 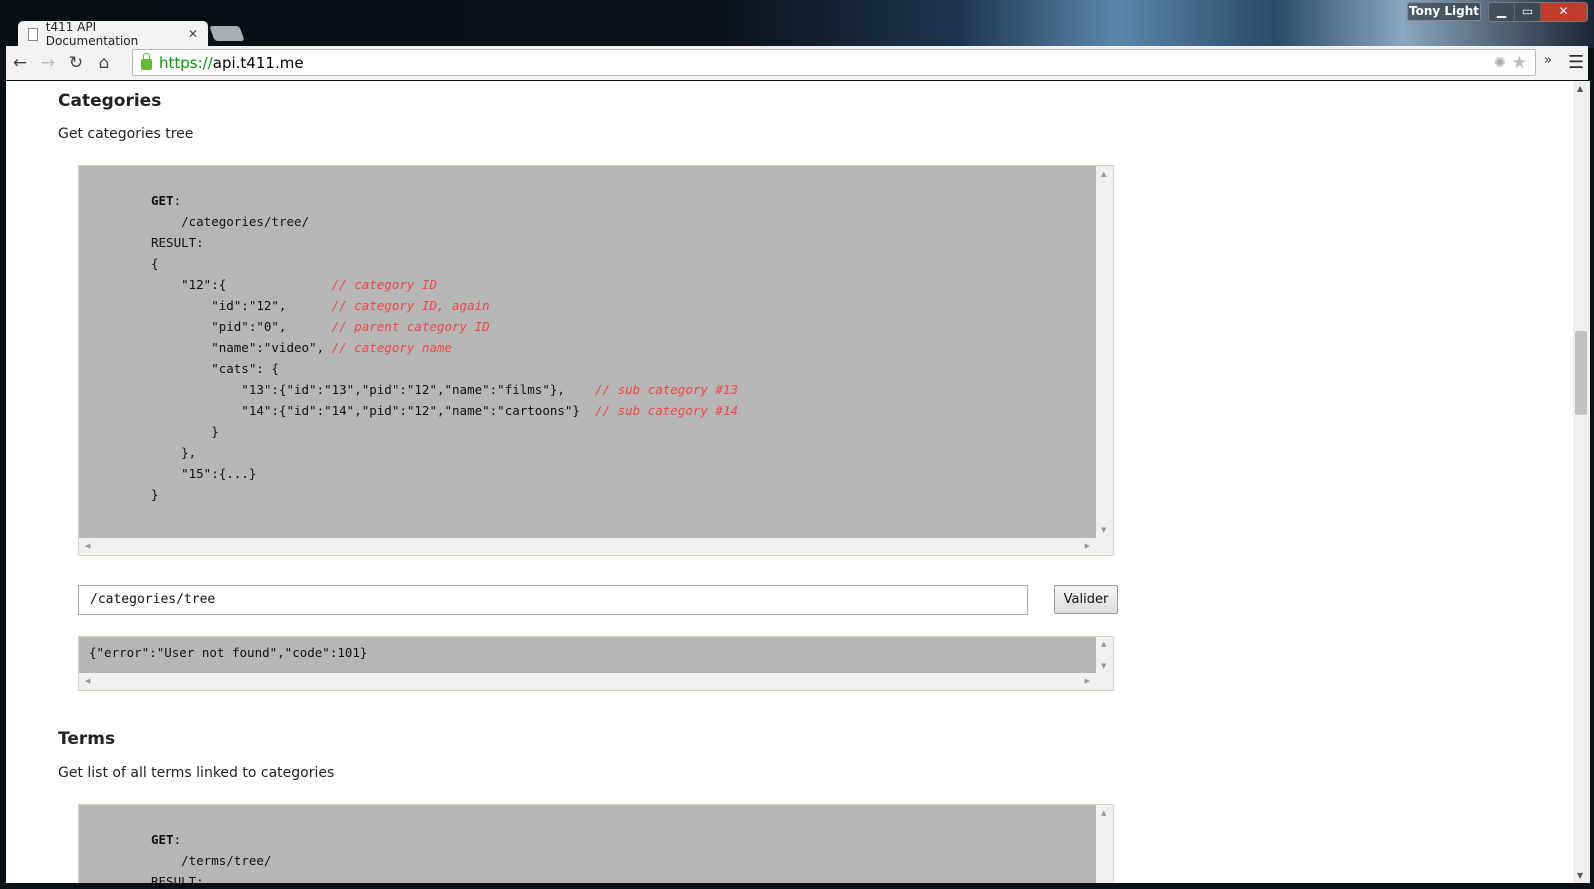 What do you see at coordinates (410, 305) in the screenshot?
I see `code-comment: // category ID, again` at bounding box center [410, 305].